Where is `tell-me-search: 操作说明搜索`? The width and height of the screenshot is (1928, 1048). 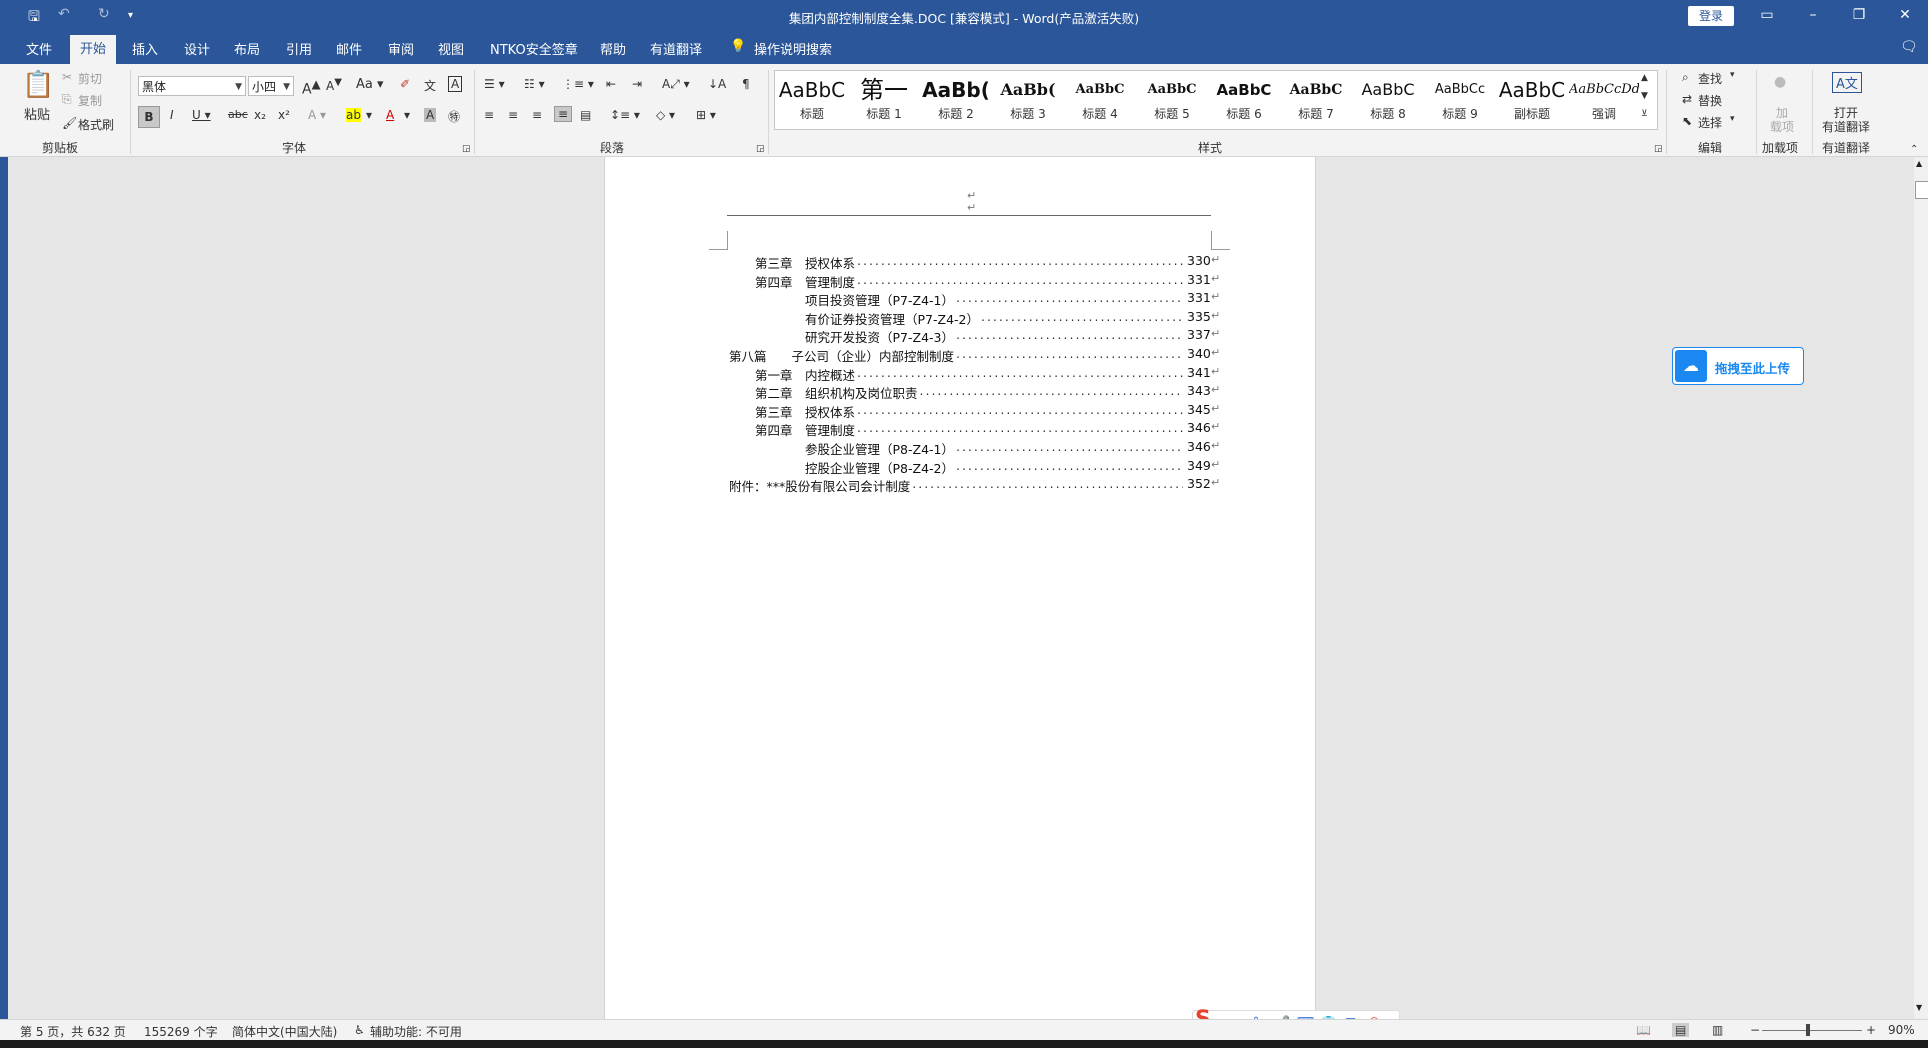
tell-me-search: 操作说明搜索 is located at coordinates (793, 48).